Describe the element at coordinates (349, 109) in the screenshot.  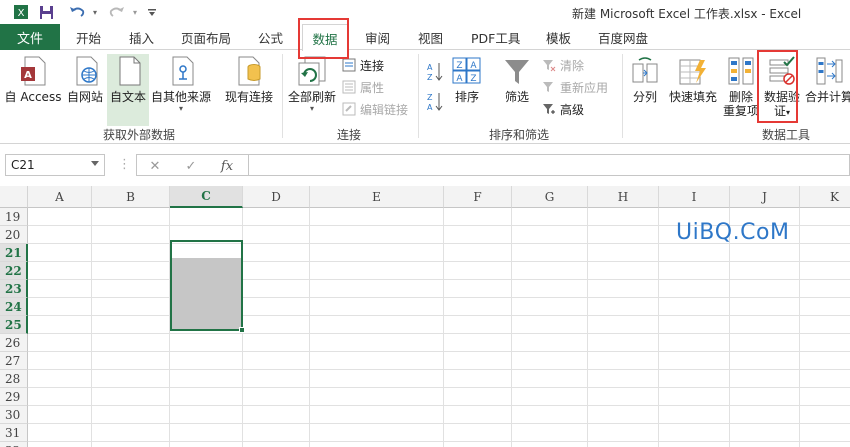
I see `edit-links-icon` at that location.